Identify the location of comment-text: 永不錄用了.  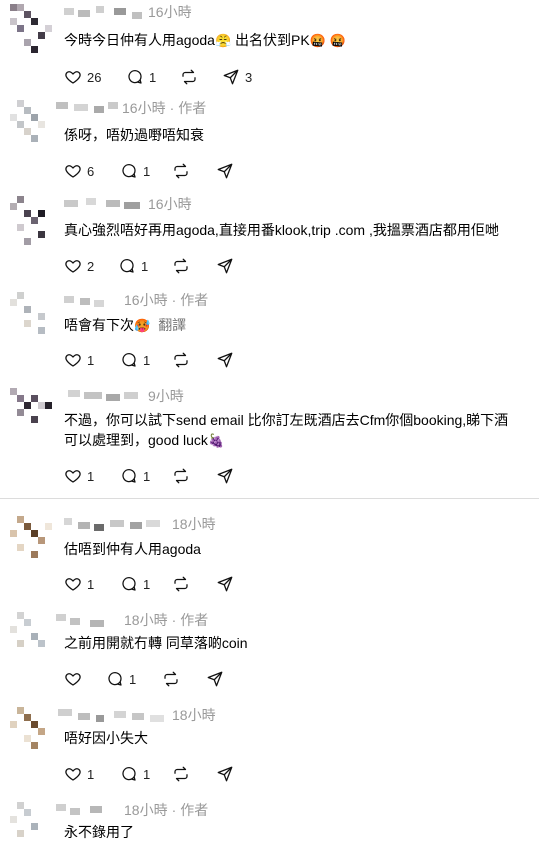
(99, 832).